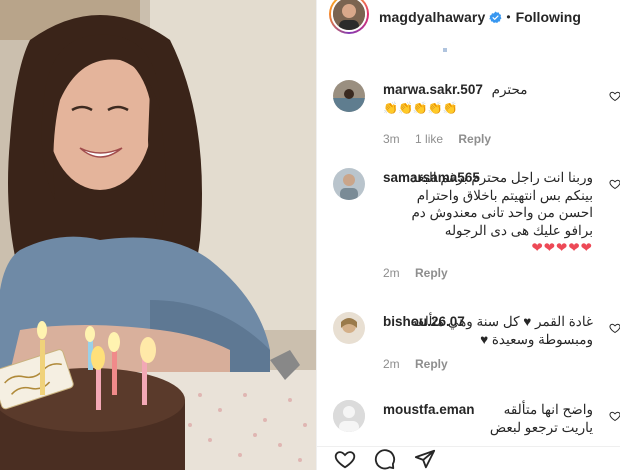  I want to click on comment-bubble-icon, so click(385, 459).